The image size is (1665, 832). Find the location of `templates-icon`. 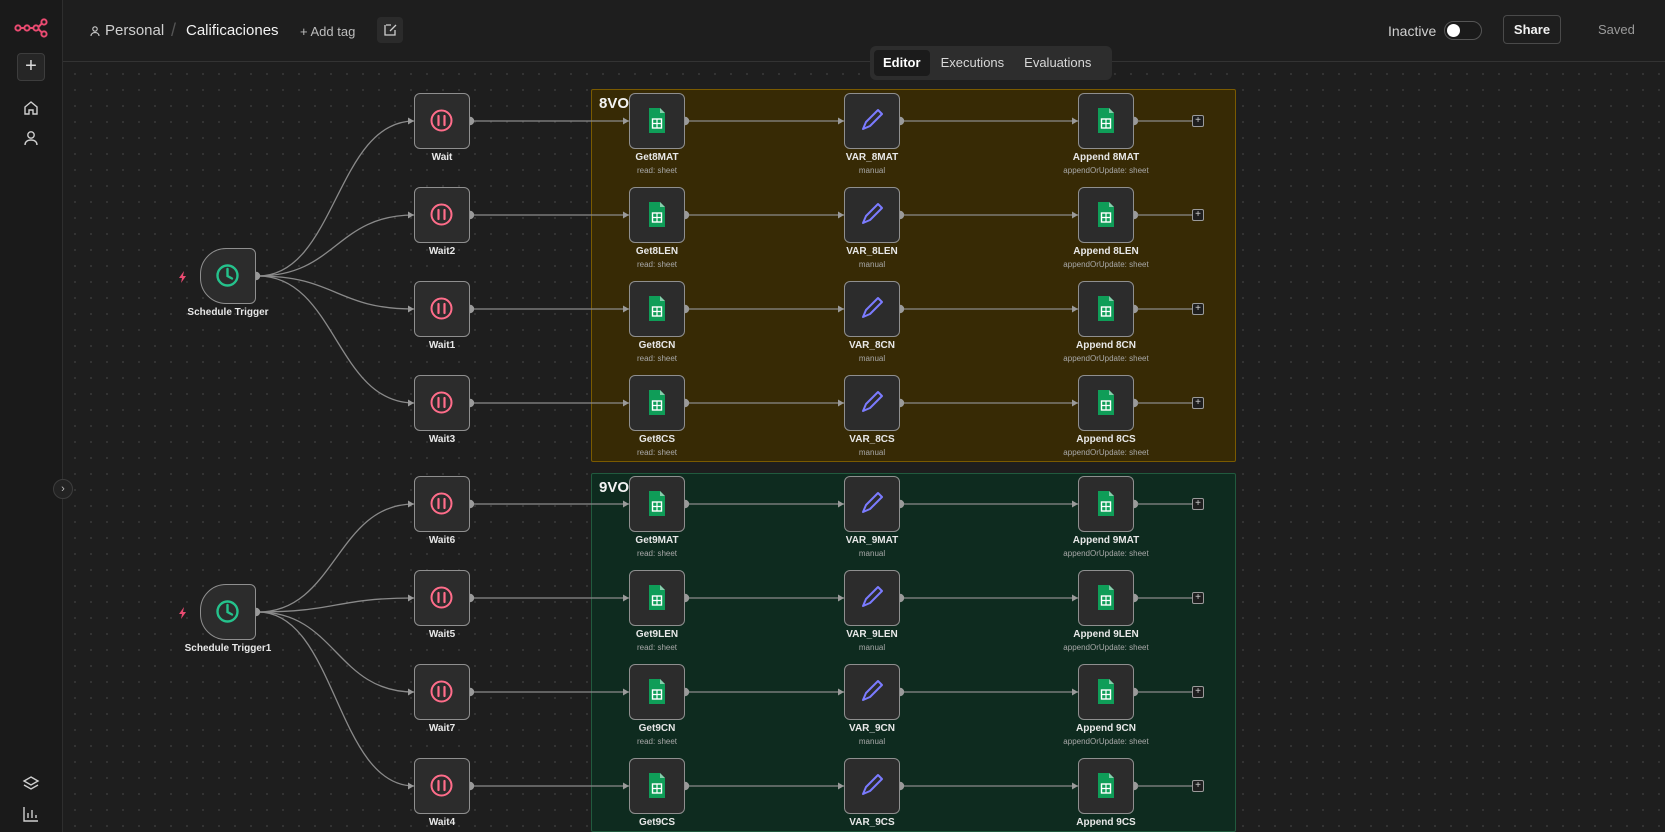

templates-icon is located at coordinates (31, 784).